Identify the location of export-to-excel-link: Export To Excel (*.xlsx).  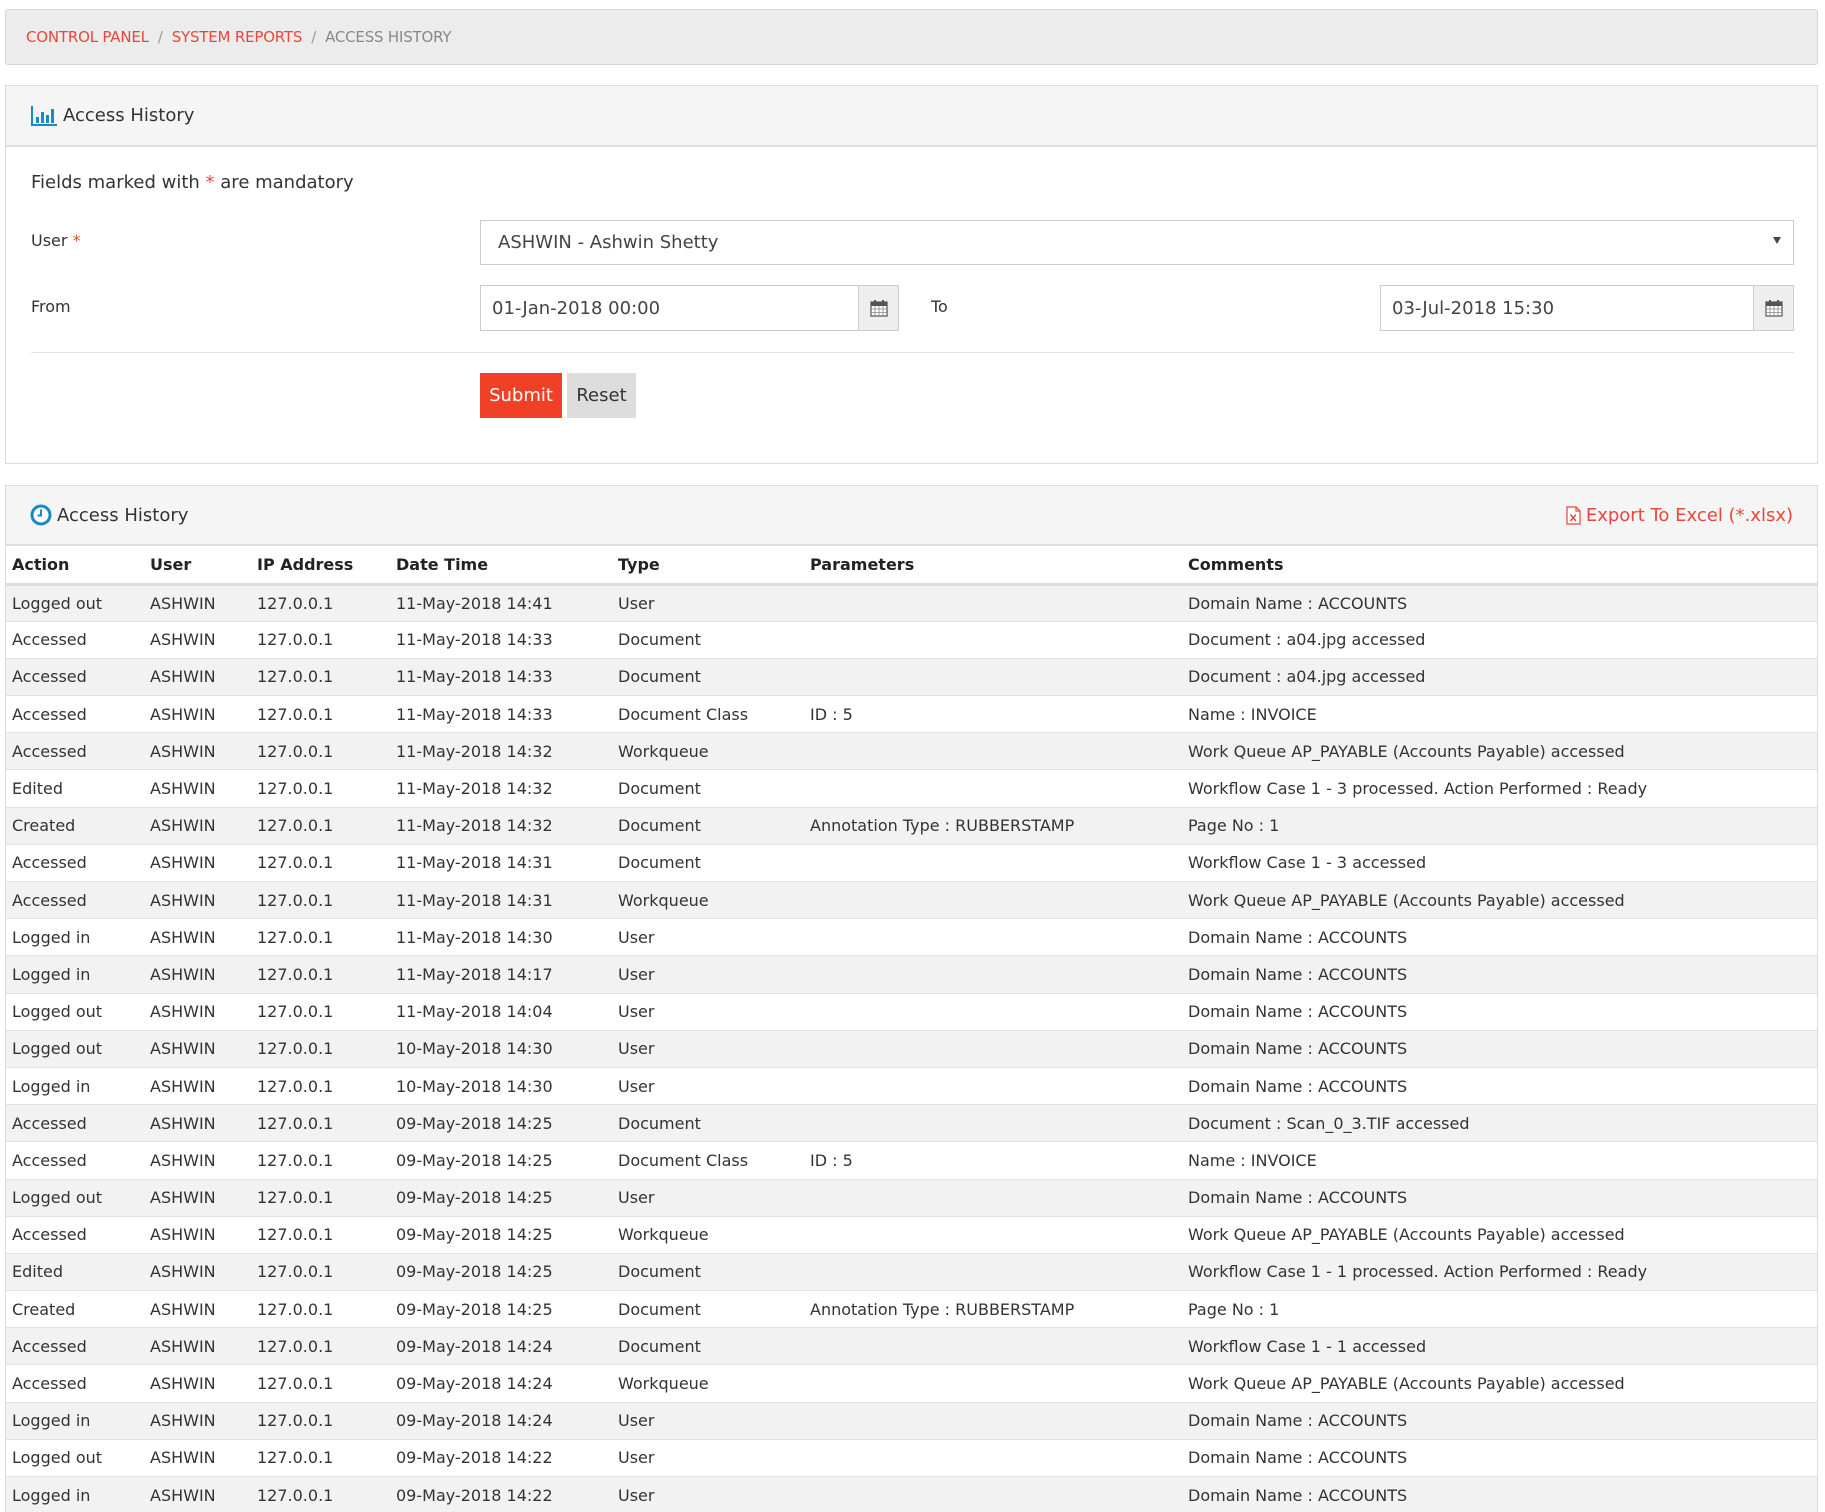
(1679, 515).